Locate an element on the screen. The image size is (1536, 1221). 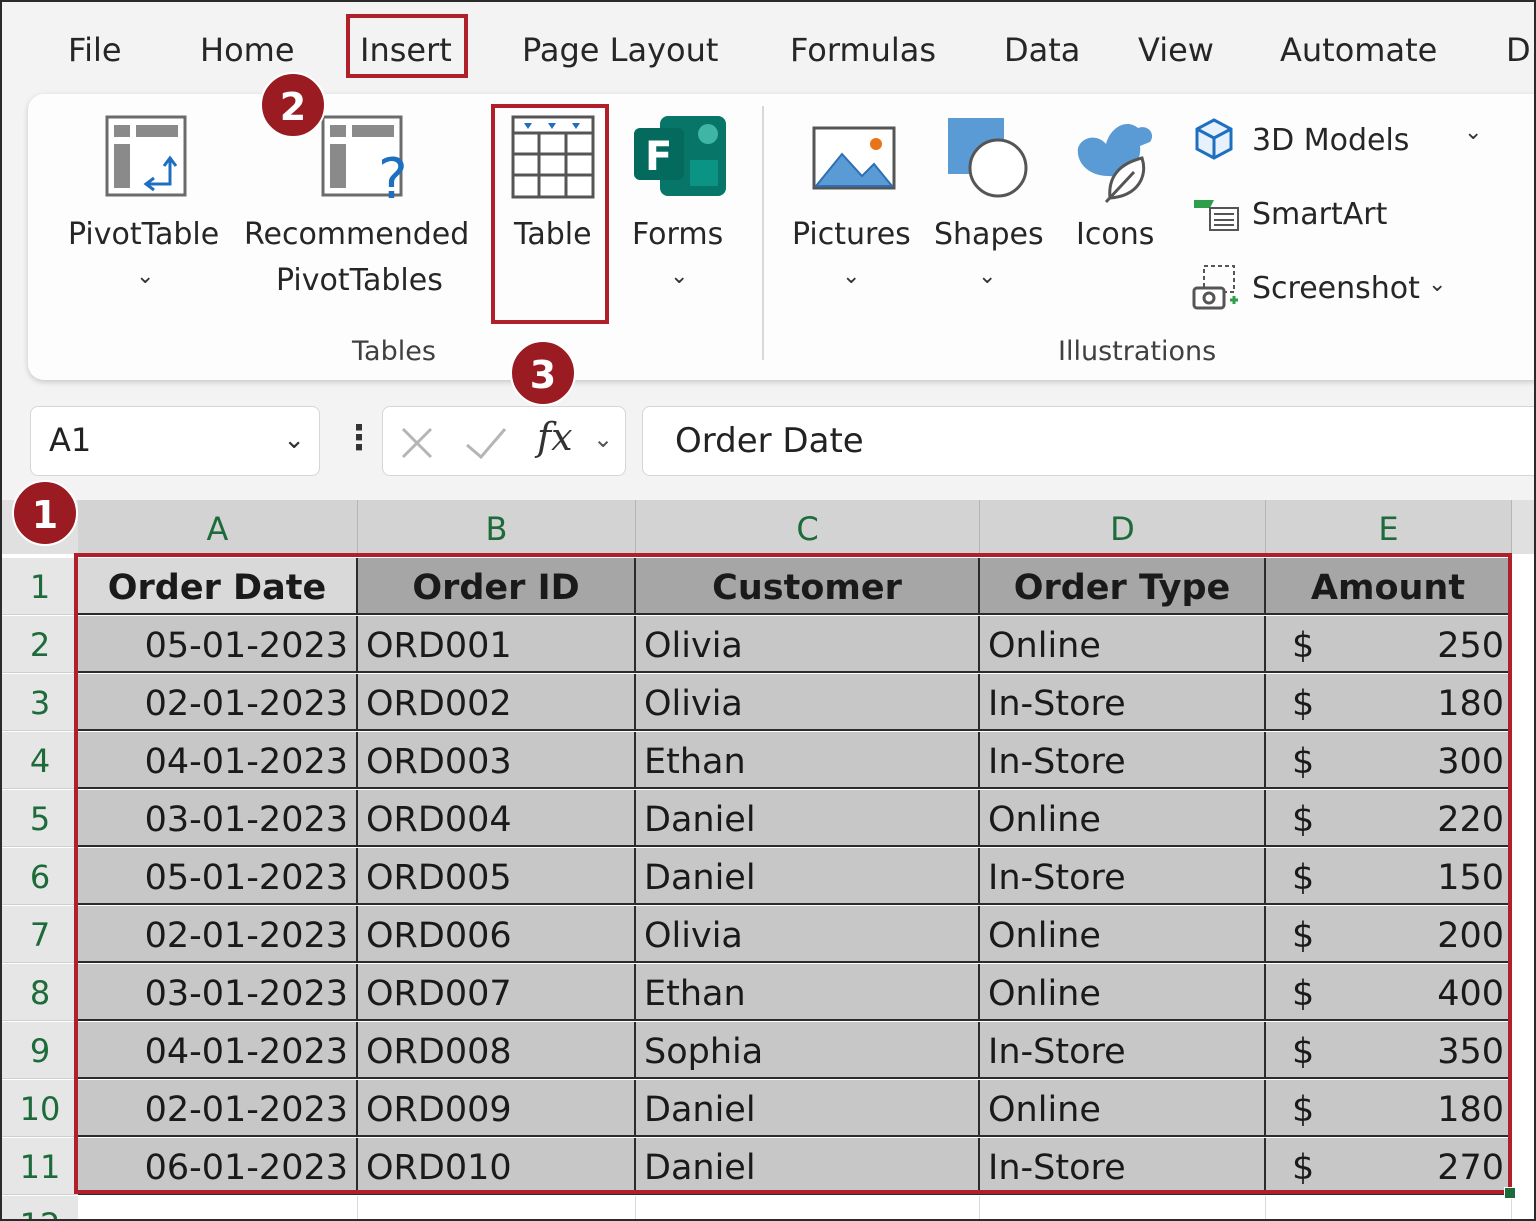
forms-label: Forms is located at coordinates (677, 235).